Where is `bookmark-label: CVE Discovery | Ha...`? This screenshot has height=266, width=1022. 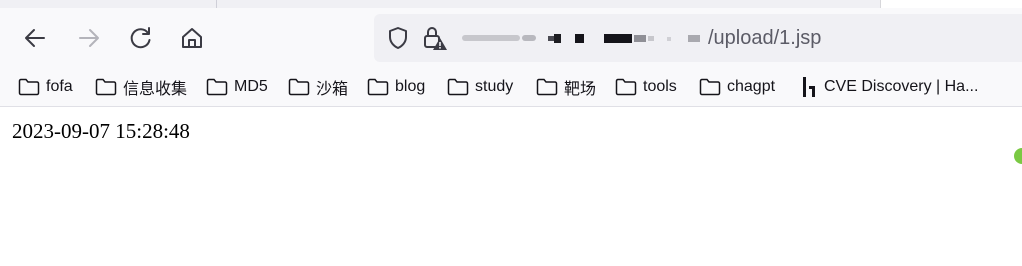 bookmark-label: CVE Discovery | Ha... is located at coordinates (901, 86).